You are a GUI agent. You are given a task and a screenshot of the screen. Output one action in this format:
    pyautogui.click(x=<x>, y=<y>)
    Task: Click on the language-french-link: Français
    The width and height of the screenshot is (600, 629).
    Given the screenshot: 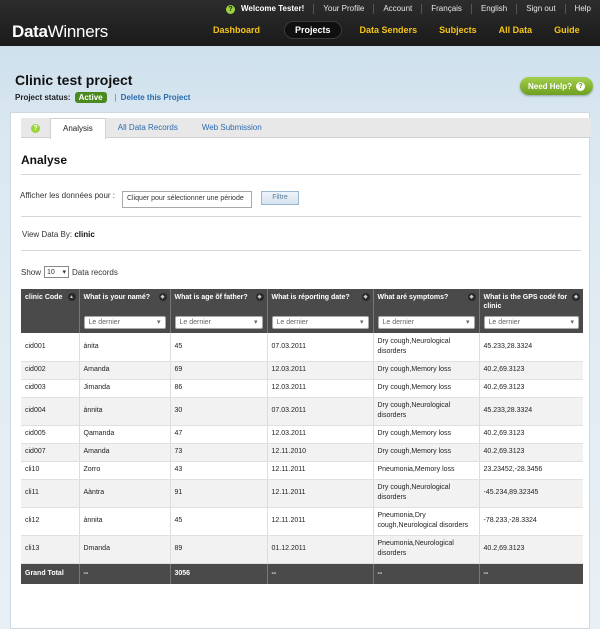 What is the action you would take?
    pyautogui.click(x=446, y=8)
    